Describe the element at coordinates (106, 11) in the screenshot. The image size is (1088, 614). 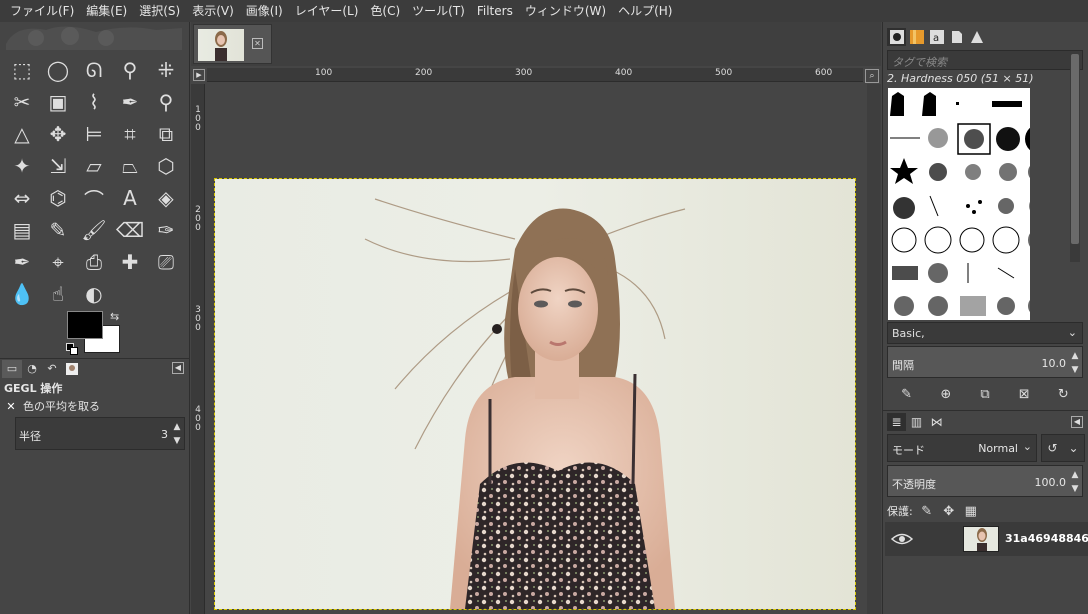
I see `menu-edit: 編集(E)` at that location.